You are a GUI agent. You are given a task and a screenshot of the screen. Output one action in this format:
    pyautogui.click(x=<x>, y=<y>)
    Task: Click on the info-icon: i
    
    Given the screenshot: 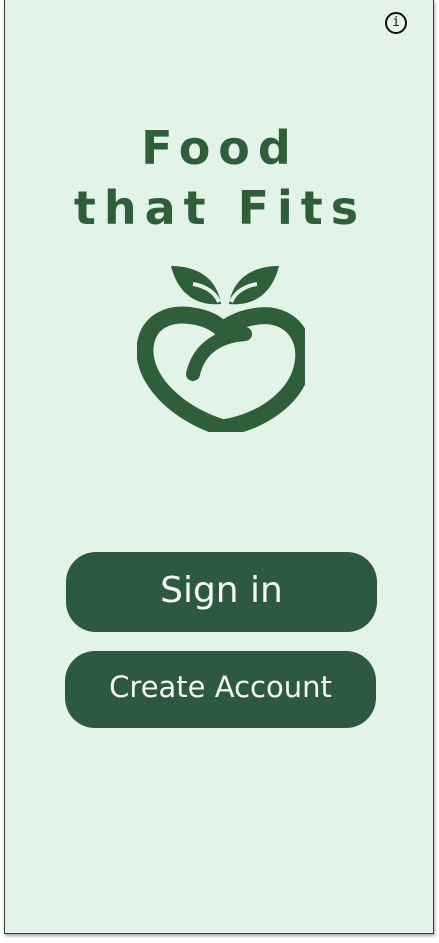 What is the action you would take?
    pyautogui.click(x=396, y=23)
    